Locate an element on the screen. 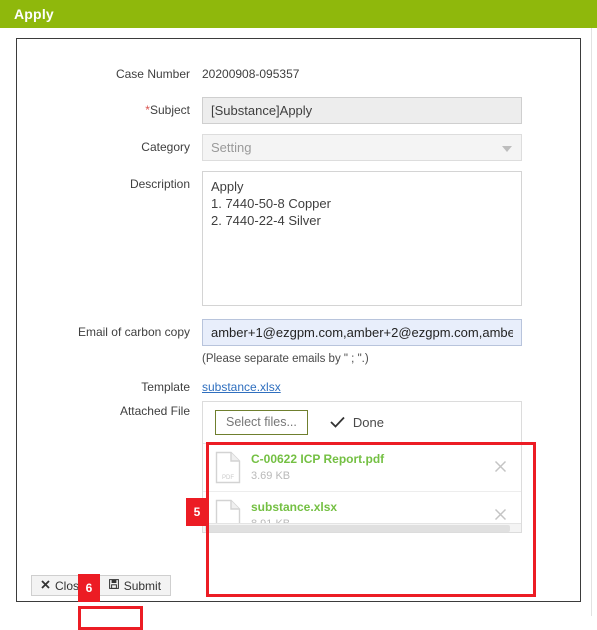 This screenshot has height=630, width=597. field-row-category: Category Setting is located at coordinates (298, 147).